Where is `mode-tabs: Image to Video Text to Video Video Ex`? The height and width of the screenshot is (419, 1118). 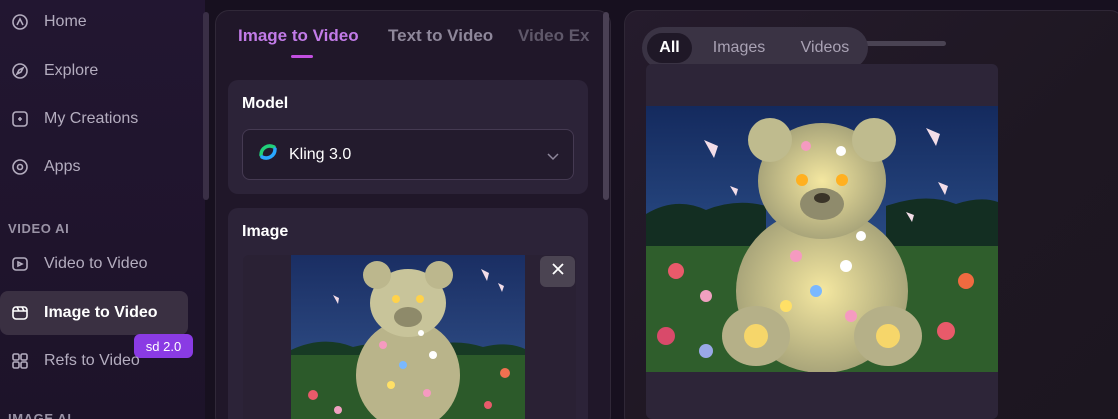 mode-tabs: Image to Video Text to Video Video Ex is located at coordinates (413, 39).